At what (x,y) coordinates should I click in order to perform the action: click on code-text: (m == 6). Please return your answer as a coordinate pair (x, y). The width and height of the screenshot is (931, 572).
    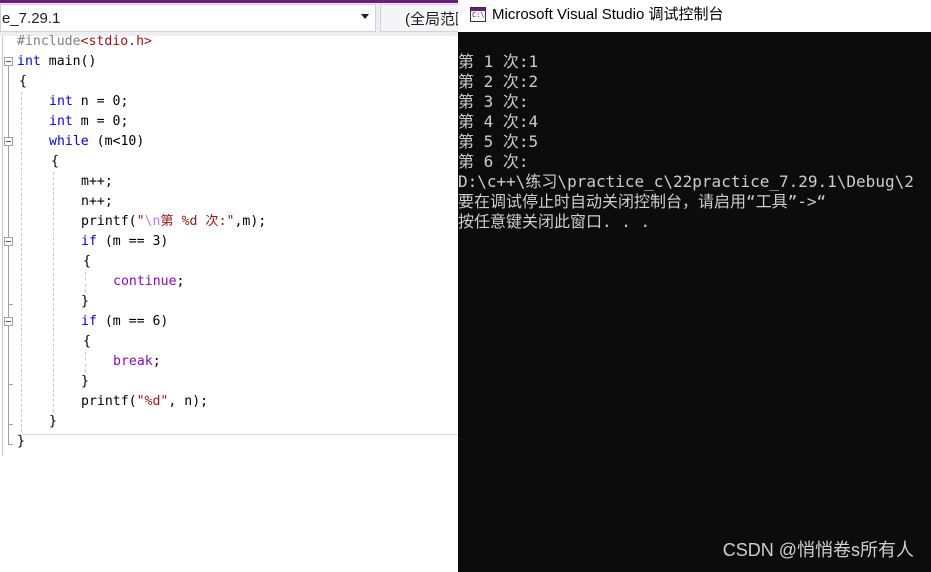
    Looking at the image, I should click on (132, 321).